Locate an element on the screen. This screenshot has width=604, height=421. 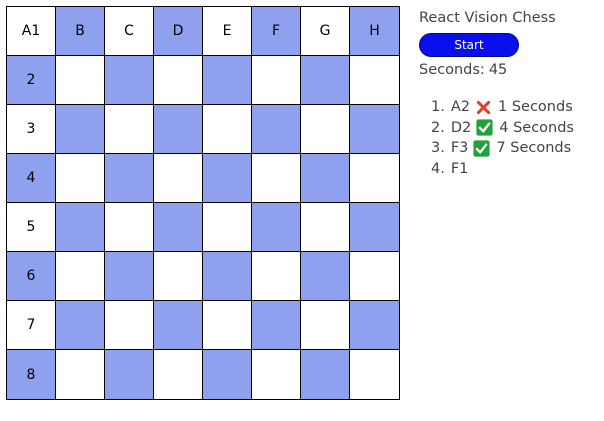
square-g8 is located at coordinates (325, 374).